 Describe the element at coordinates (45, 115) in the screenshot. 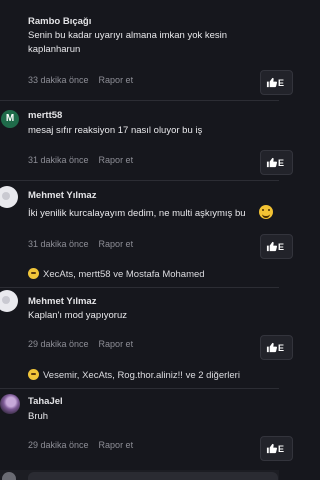

I see `comment-username: mertt58` at that location.